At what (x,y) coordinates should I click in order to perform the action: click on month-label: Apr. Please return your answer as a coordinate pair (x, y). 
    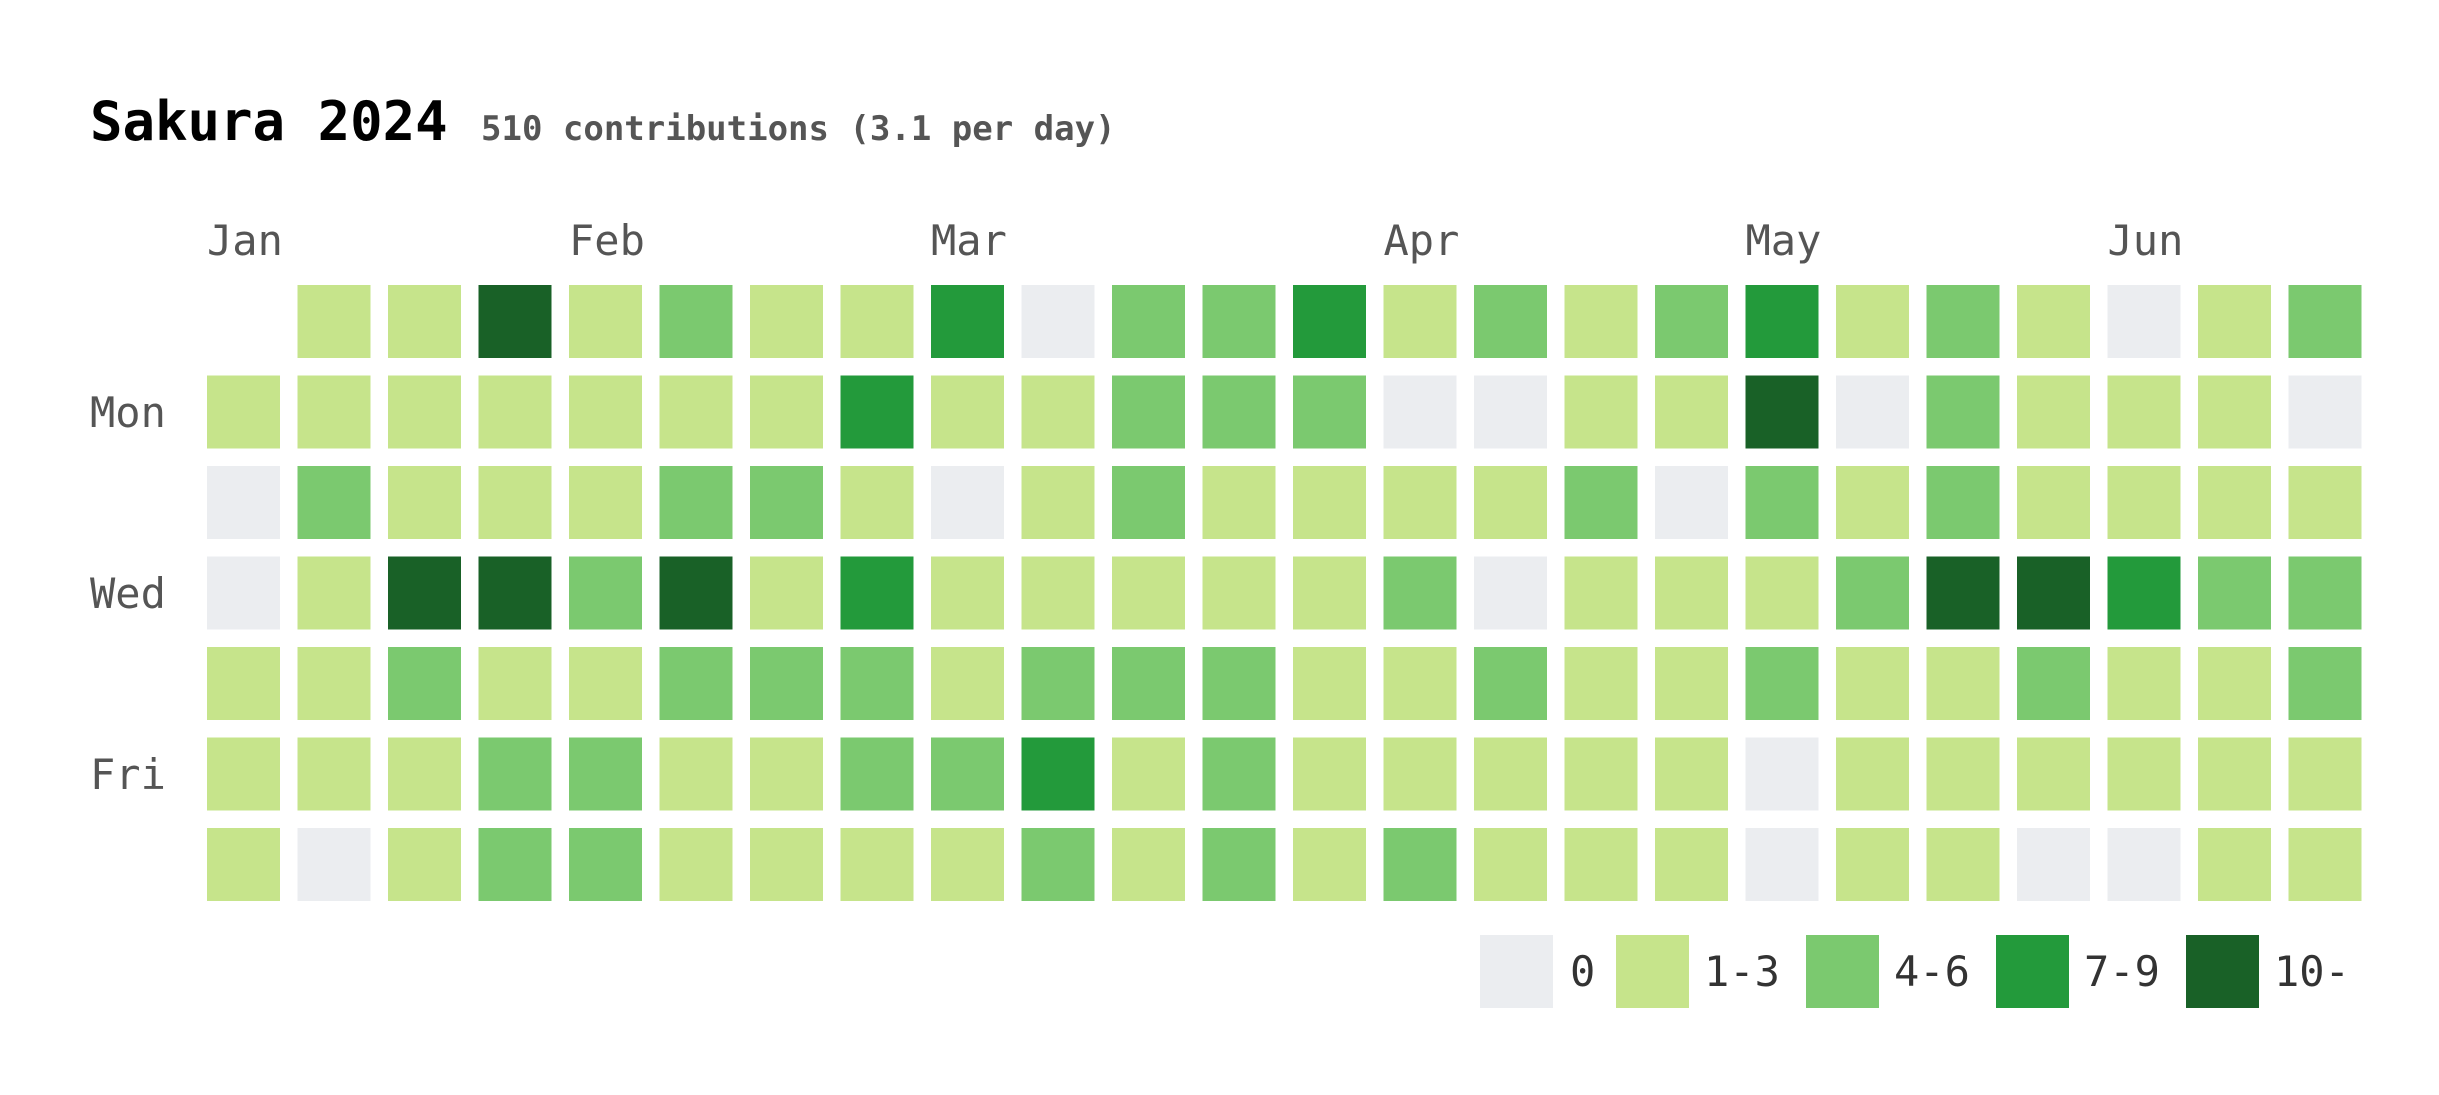
    Looking at the image, I should click on (1422, 240).